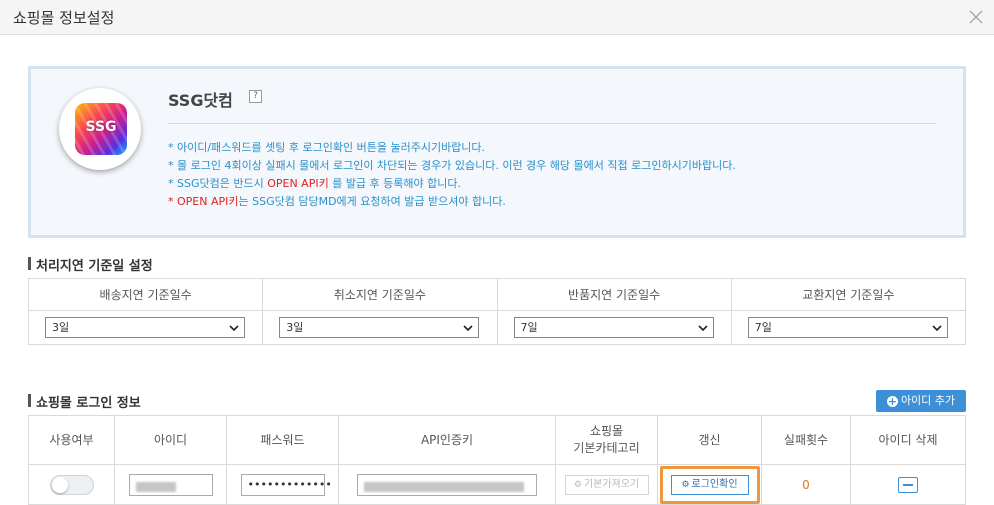  I want to click on notice-text: *, so click(172, 201).